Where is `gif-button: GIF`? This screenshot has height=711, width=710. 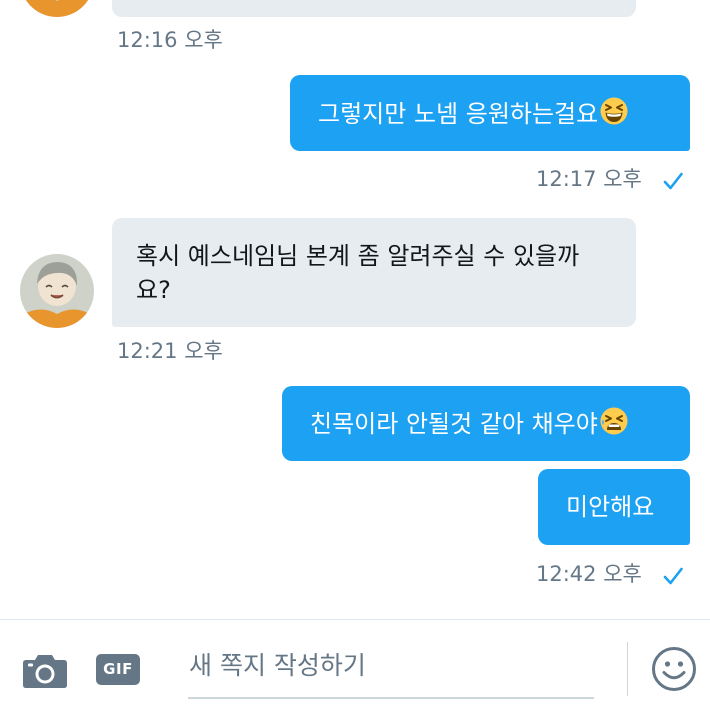
gif-button: GIF is located at coordinates (118, 669).